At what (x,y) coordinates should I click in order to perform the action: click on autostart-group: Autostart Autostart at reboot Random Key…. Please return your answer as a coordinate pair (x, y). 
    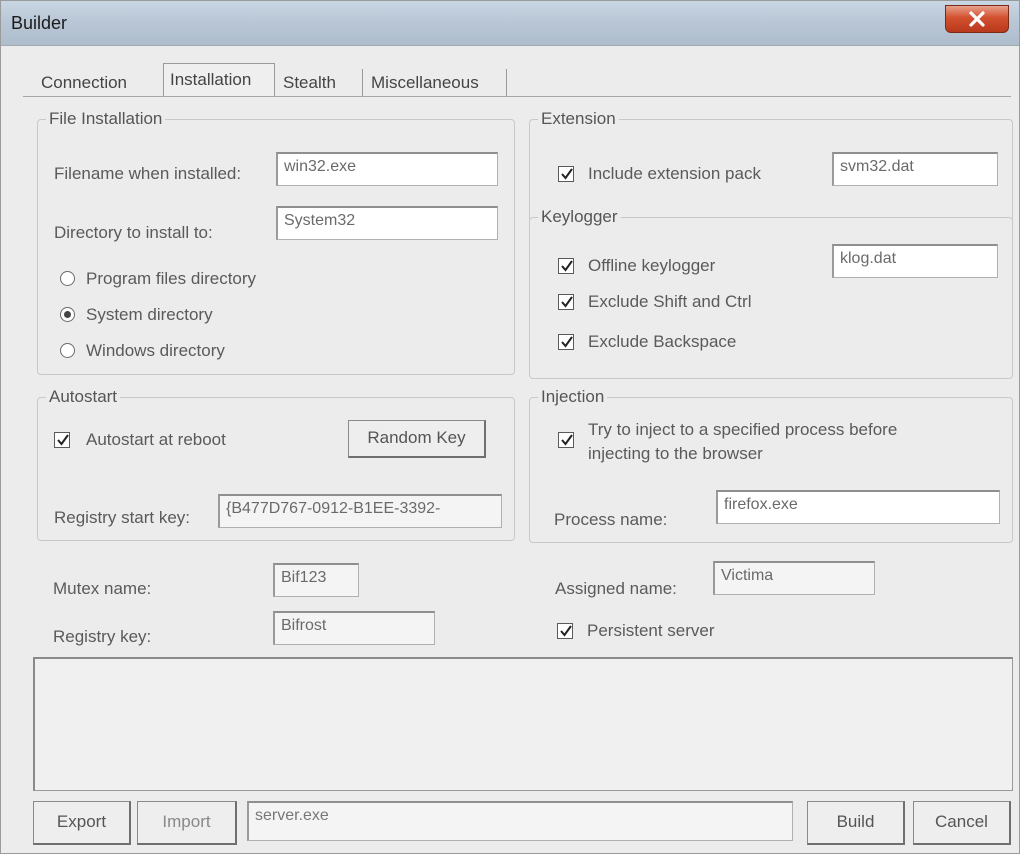
    Looking at the image, I should click on (276, 464).